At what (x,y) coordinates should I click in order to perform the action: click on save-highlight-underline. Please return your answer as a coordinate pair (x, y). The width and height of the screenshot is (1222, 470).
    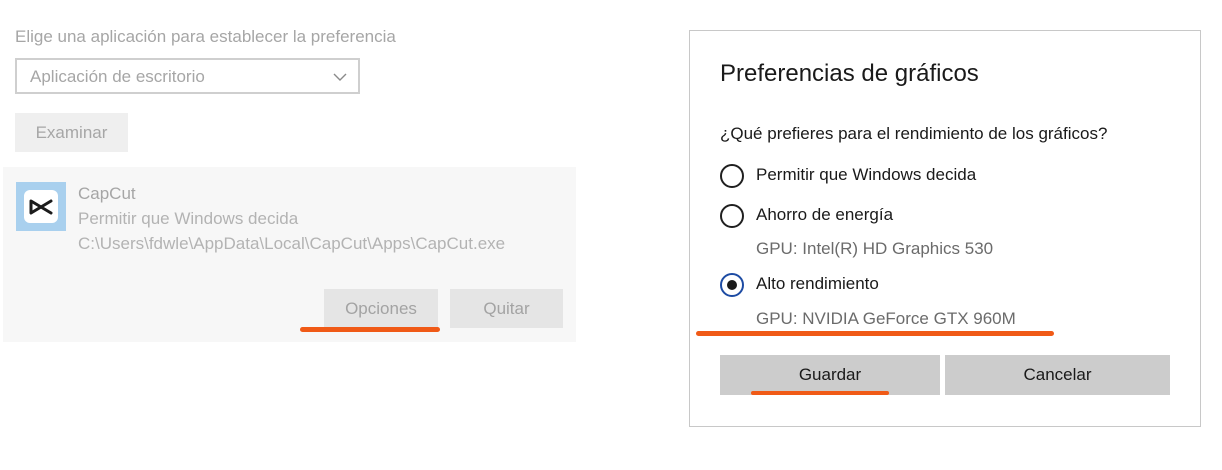
    Looking at the image, I should click on (820, 393).